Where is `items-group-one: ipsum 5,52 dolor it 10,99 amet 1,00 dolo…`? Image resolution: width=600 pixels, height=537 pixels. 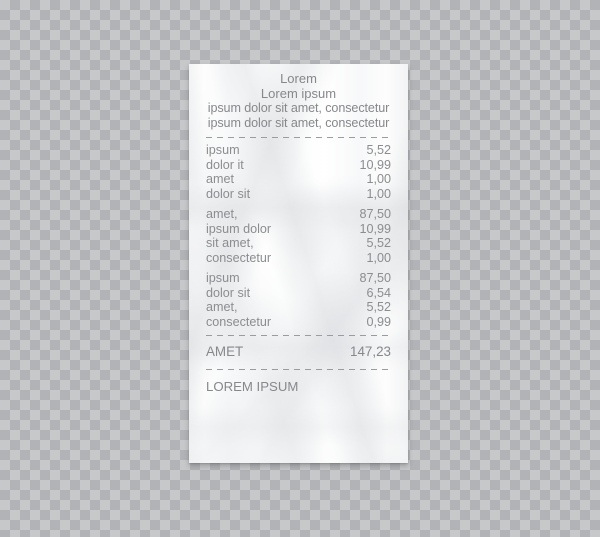
items-group-one: ipsum 5,52 dolor it 10,99 amet 1,00 dolo… is located at coordinates (298, 172).